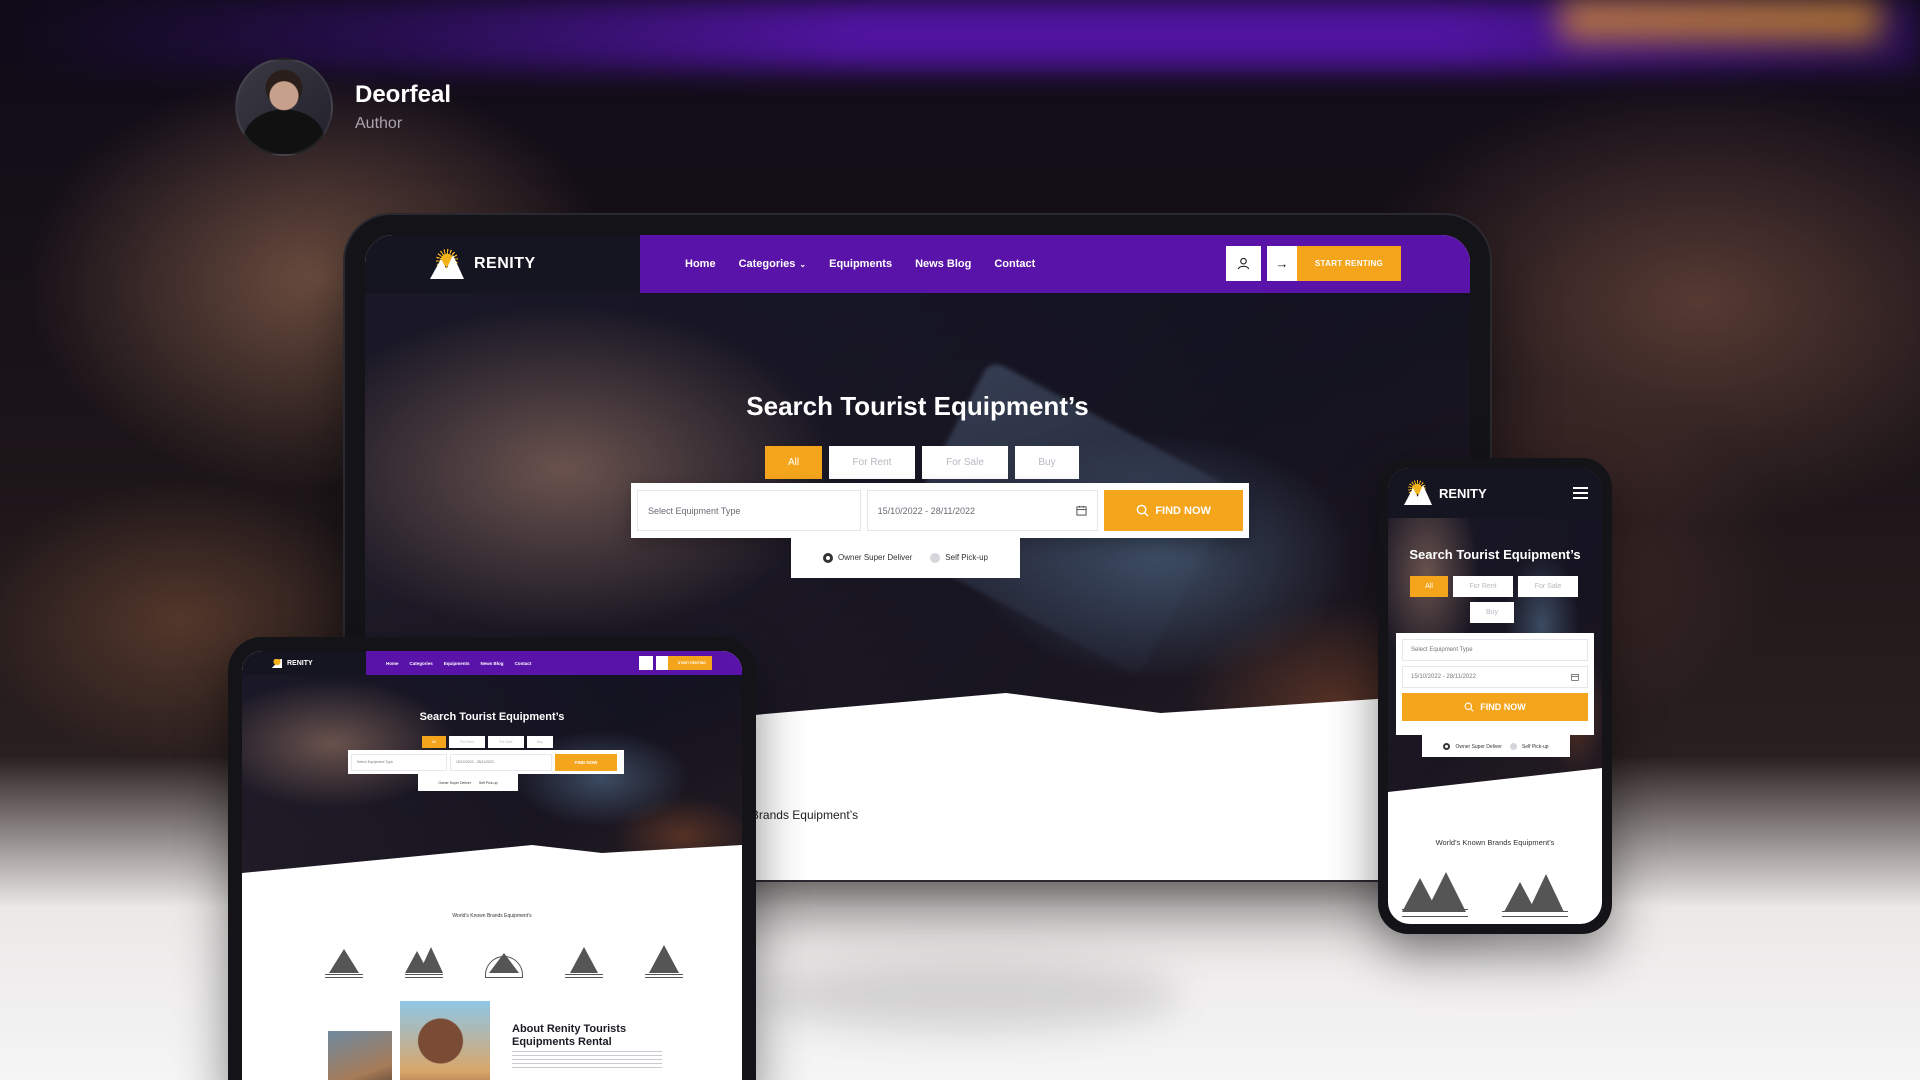 This screenshot has width=1920, height=1080. Describe the element at coordinates (1334, 263) in the screenshot. I see `start-renting-button: → START RENTING` at that location.